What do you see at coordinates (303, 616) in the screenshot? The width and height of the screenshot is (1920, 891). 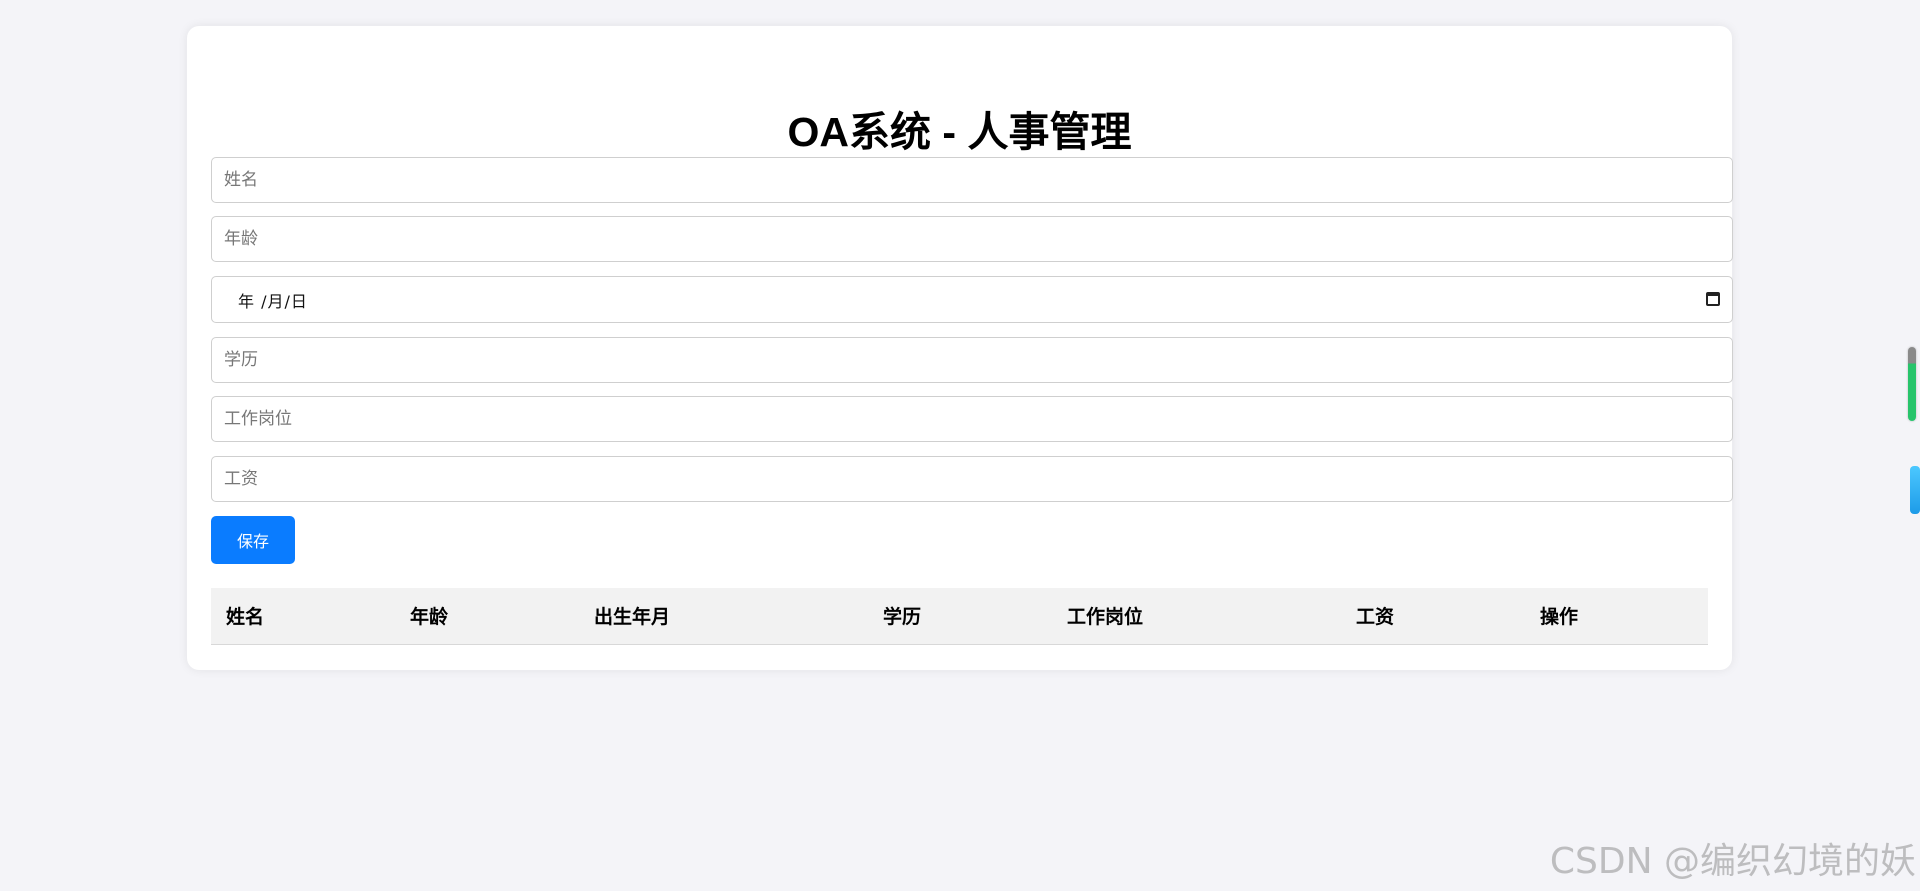 I see `column-header-name: 姓名` at bounding box center [303, 616].